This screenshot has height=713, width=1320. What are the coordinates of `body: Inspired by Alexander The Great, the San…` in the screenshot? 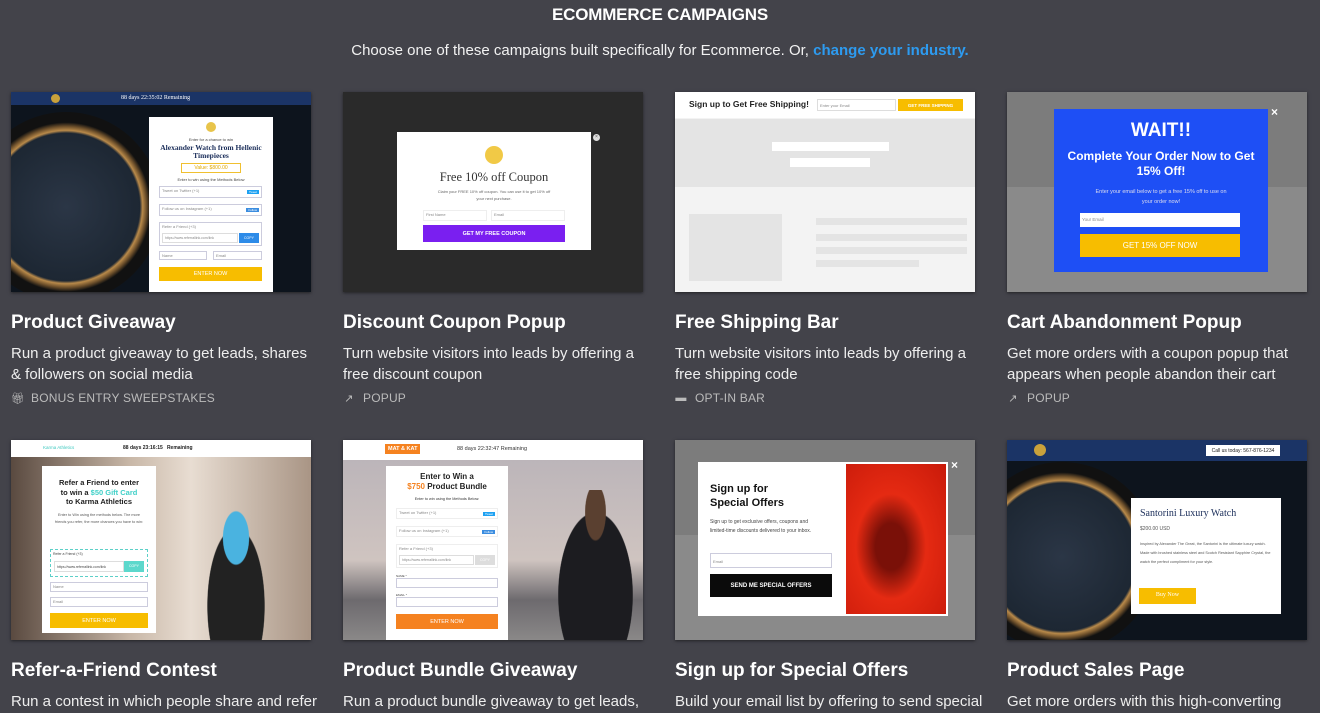 It's located at (1205, 553).